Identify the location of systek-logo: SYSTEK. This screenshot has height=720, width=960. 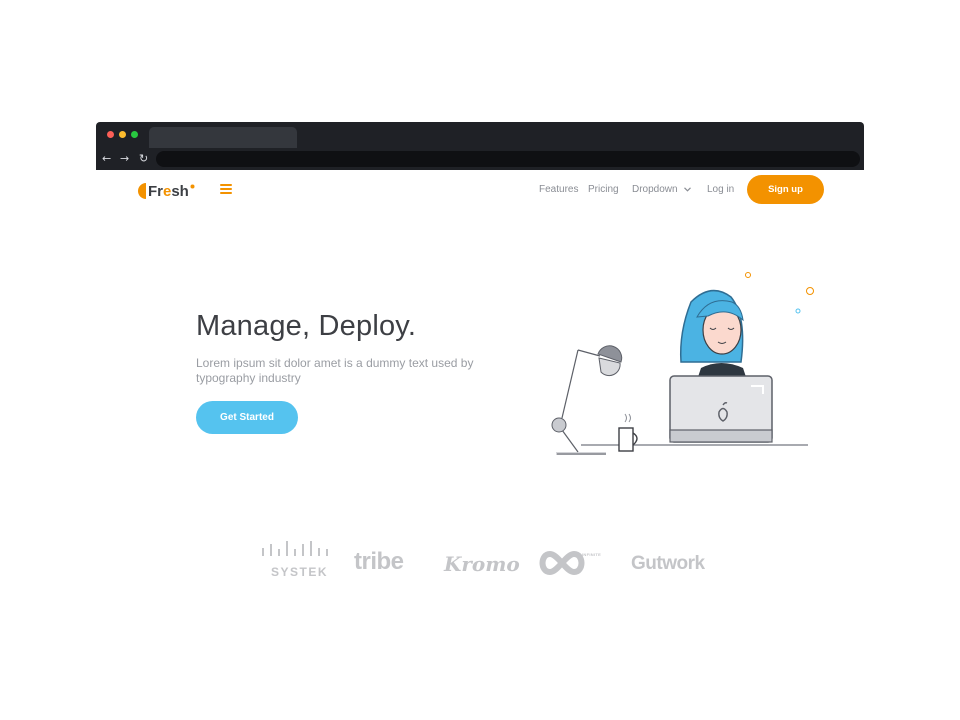
(296, 560).